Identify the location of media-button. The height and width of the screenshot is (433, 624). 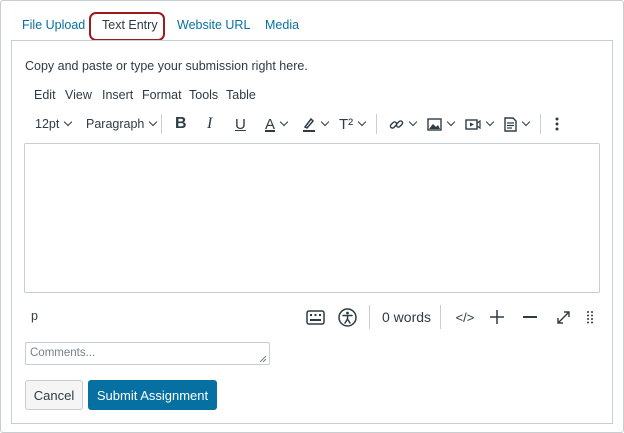
(480, 124).